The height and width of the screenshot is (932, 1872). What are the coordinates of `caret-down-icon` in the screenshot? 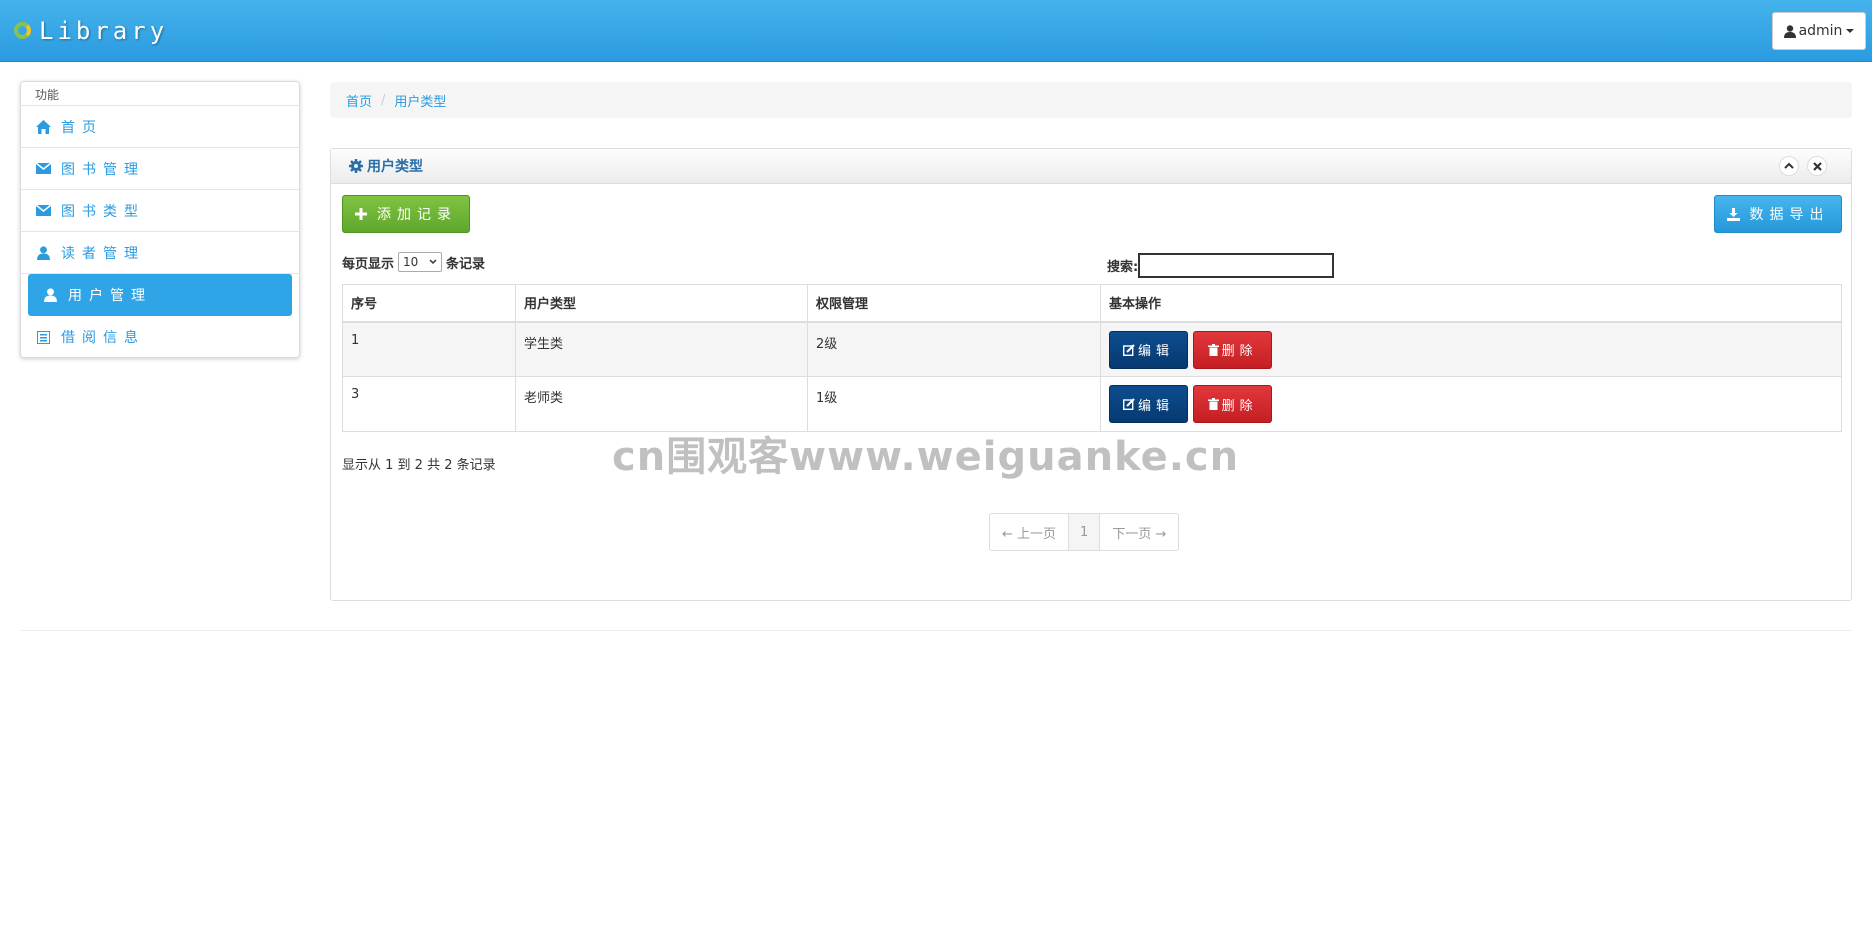 It's located at (1850, 31).